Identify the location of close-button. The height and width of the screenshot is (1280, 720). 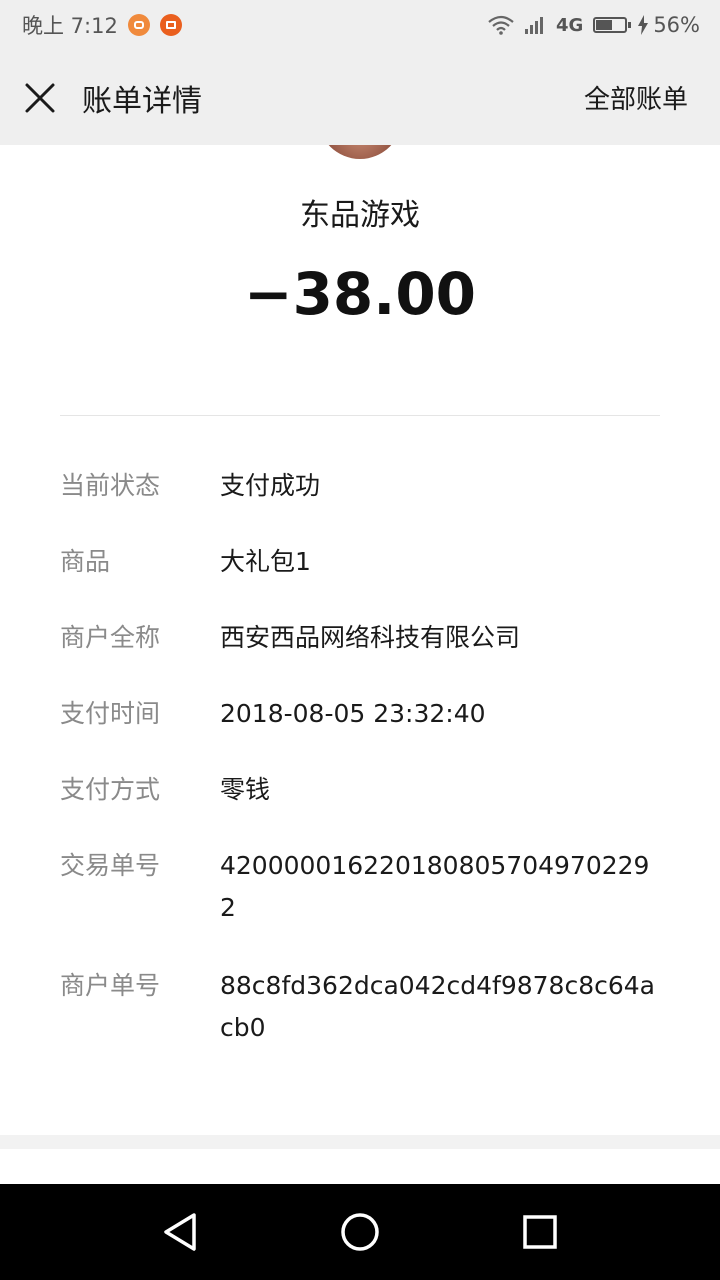
(40, 97).